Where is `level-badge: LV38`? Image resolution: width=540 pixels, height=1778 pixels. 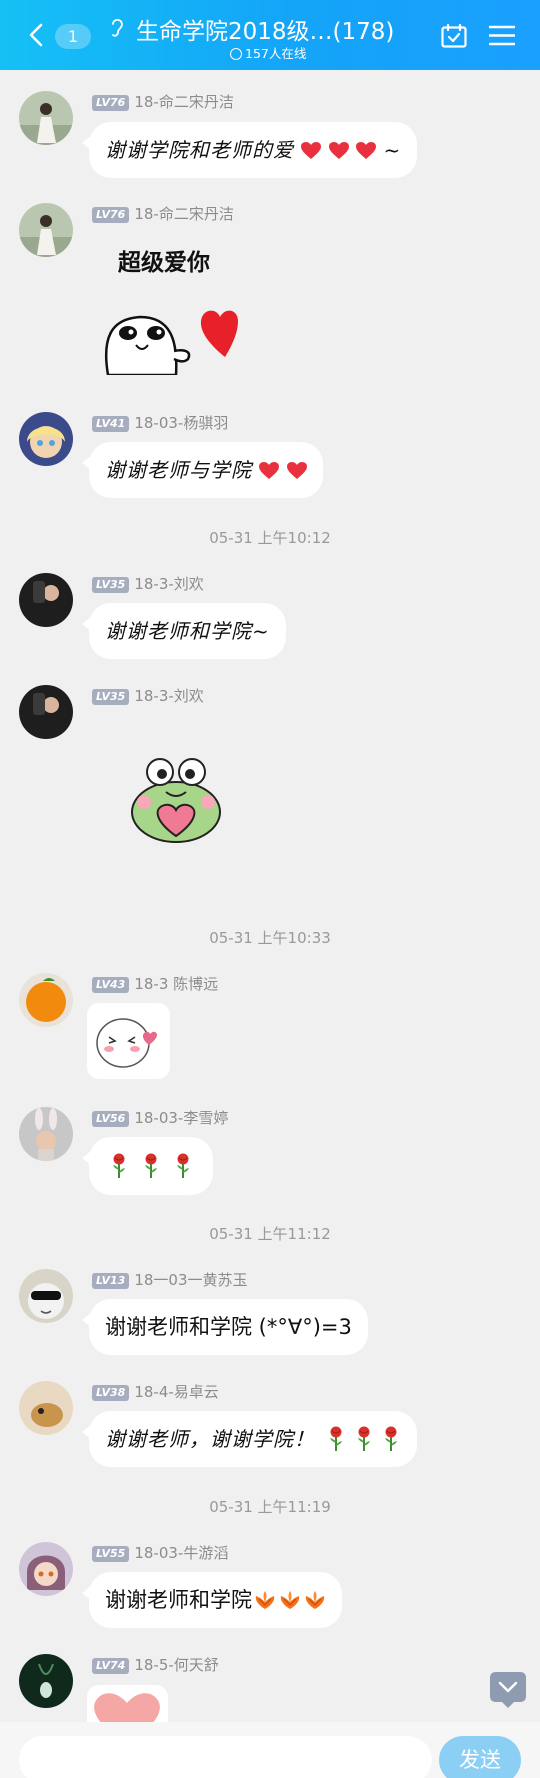 level-badge: LV38 is located at coordinates (111, 1393).